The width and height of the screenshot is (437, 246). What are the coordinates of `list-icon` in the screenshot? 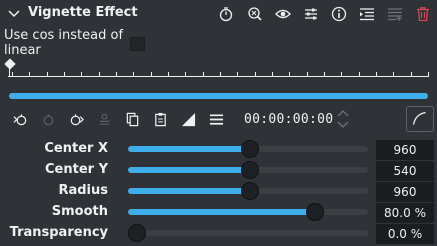 It's located at (367, 14).